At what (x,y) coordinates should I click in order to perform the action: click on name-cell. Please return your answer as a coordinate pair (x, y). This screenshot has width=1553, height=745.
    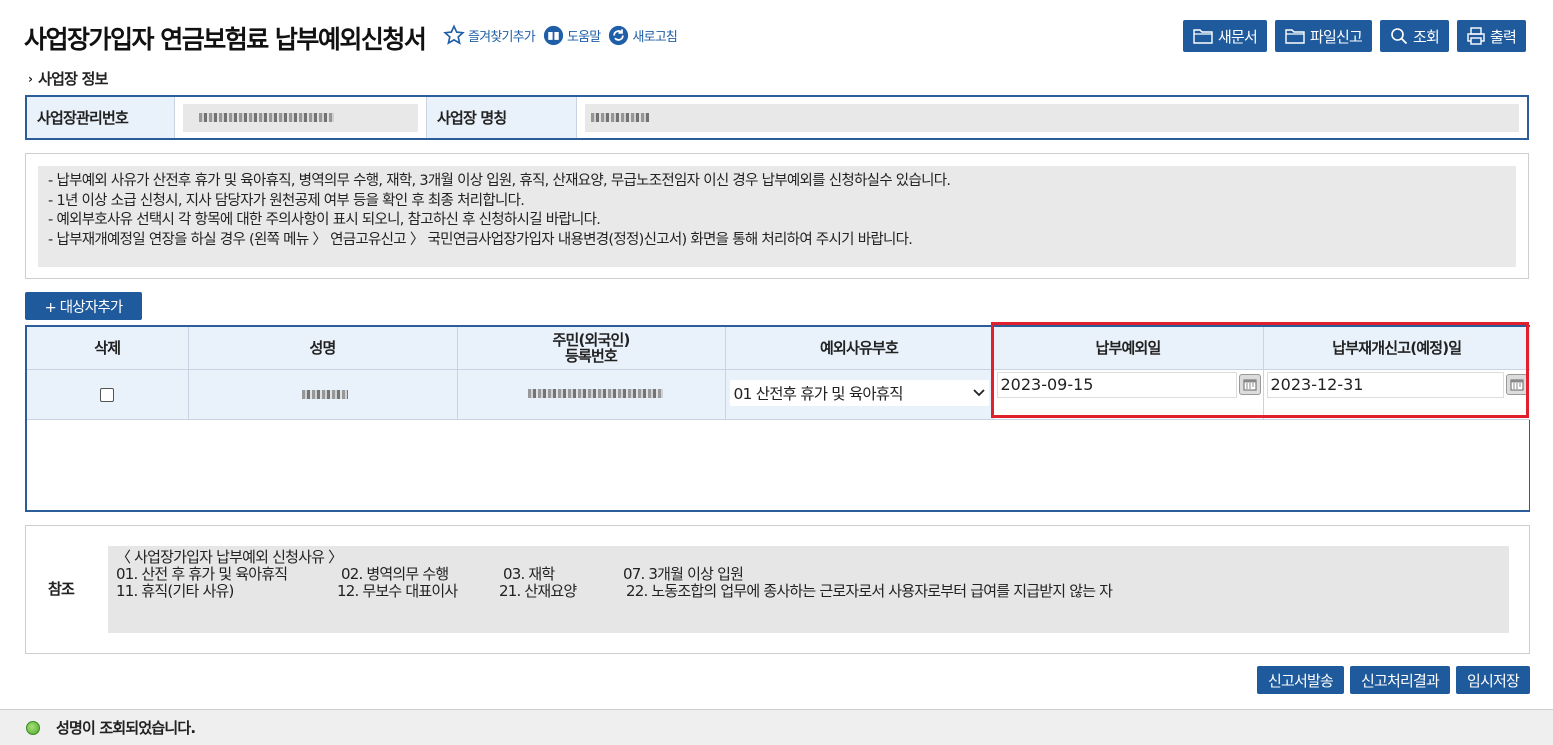
    Looking at the image, I should click on (323, 394).